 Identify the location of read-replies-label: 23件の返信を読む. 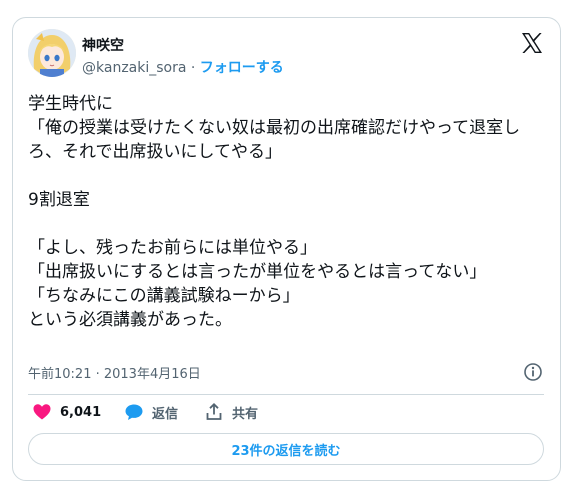
(286, 451).